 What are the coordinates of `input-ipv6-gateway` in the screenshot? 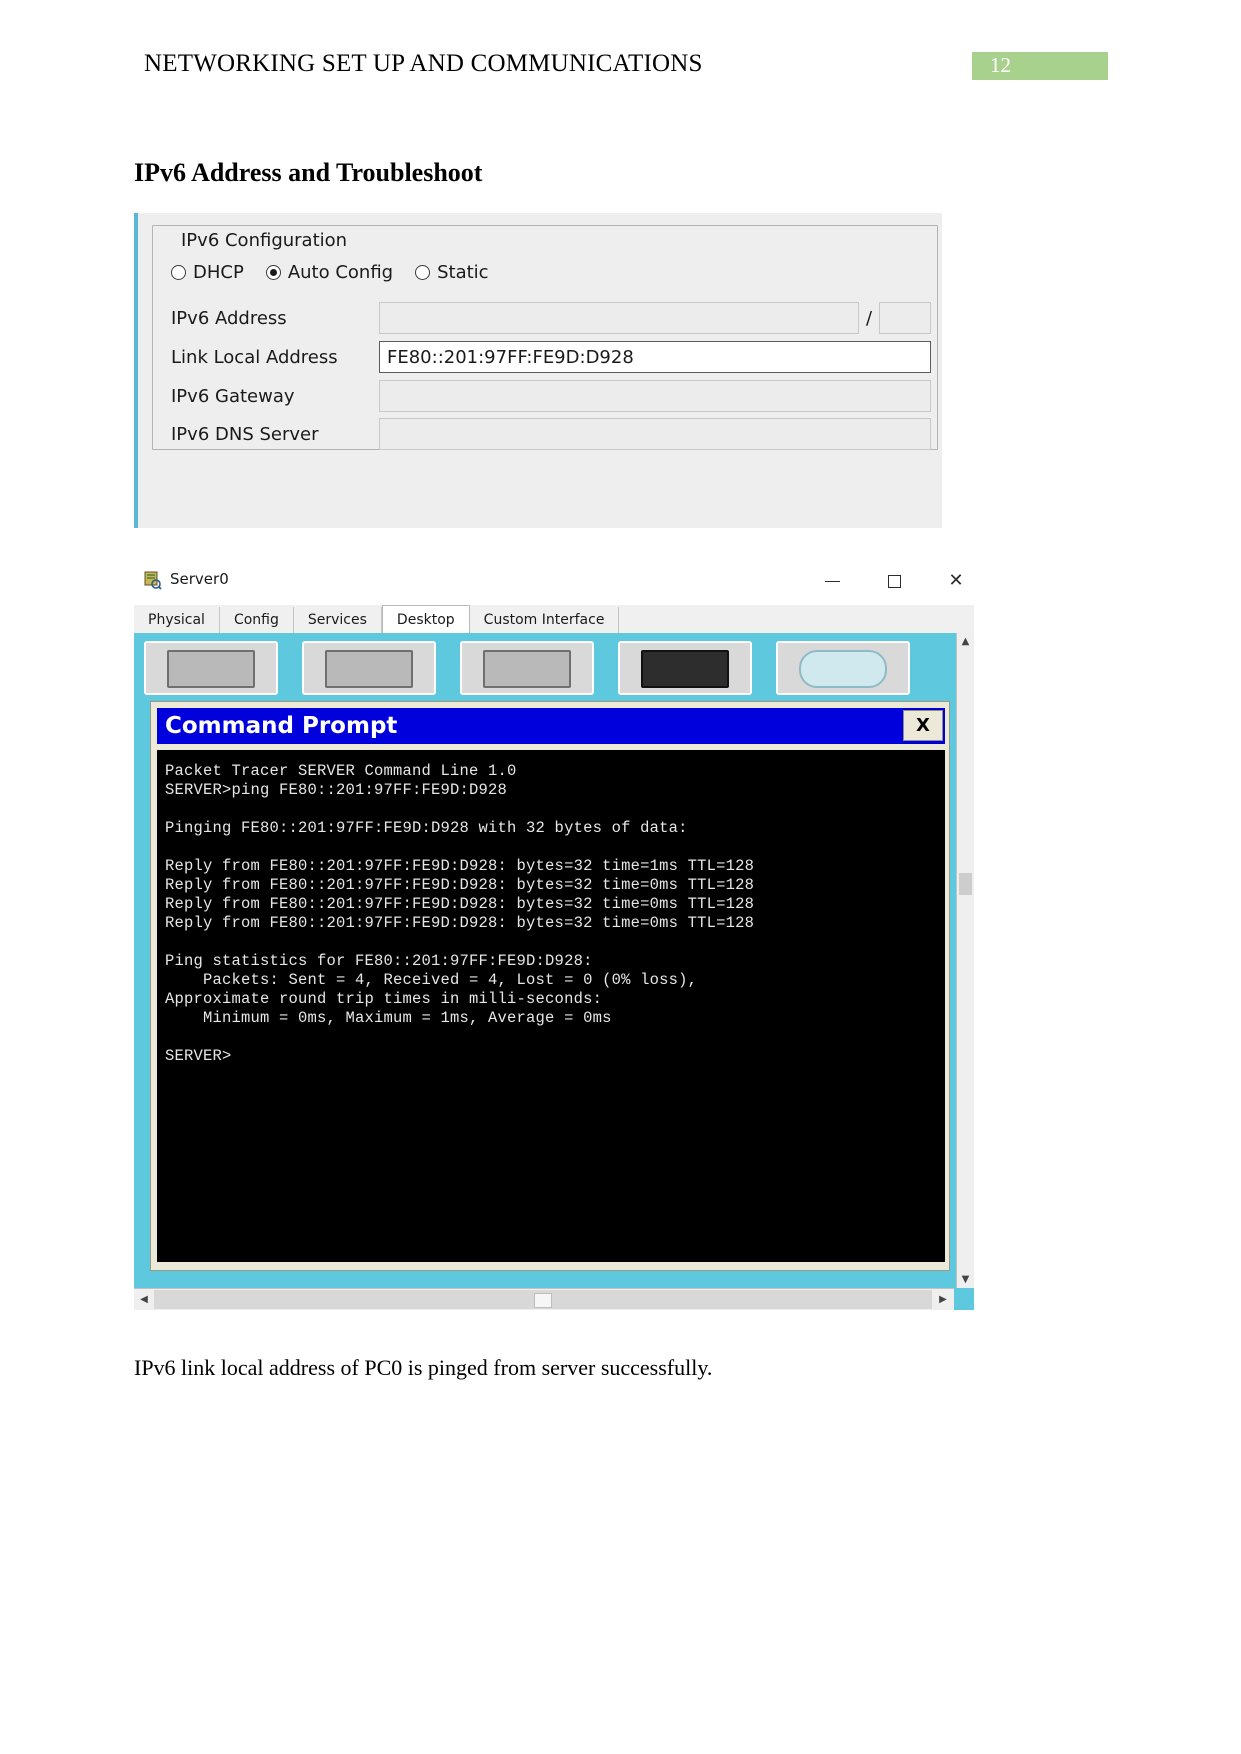 It's located at (655, 396).